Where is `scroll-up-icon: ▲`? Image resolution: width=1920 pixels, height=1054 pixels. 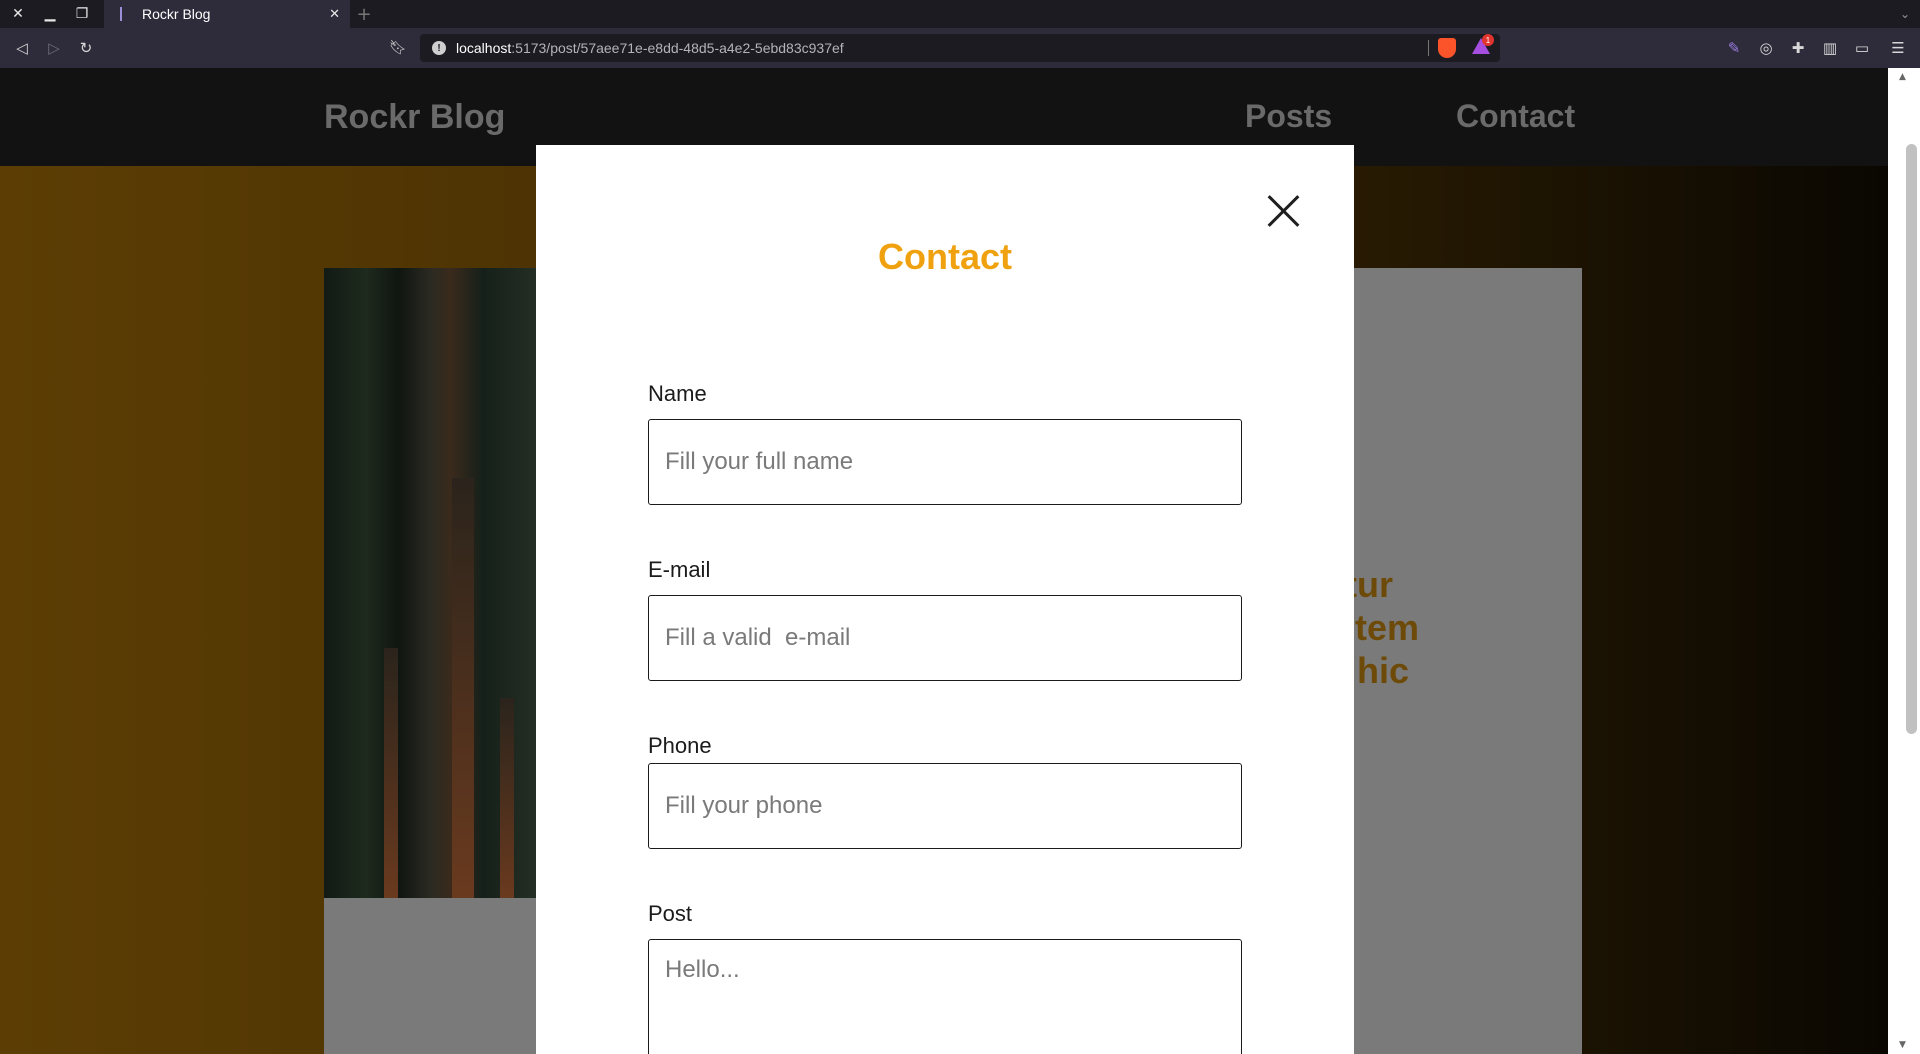 scroll-up-icon: ▲ is located at coordinates (1902, 77).